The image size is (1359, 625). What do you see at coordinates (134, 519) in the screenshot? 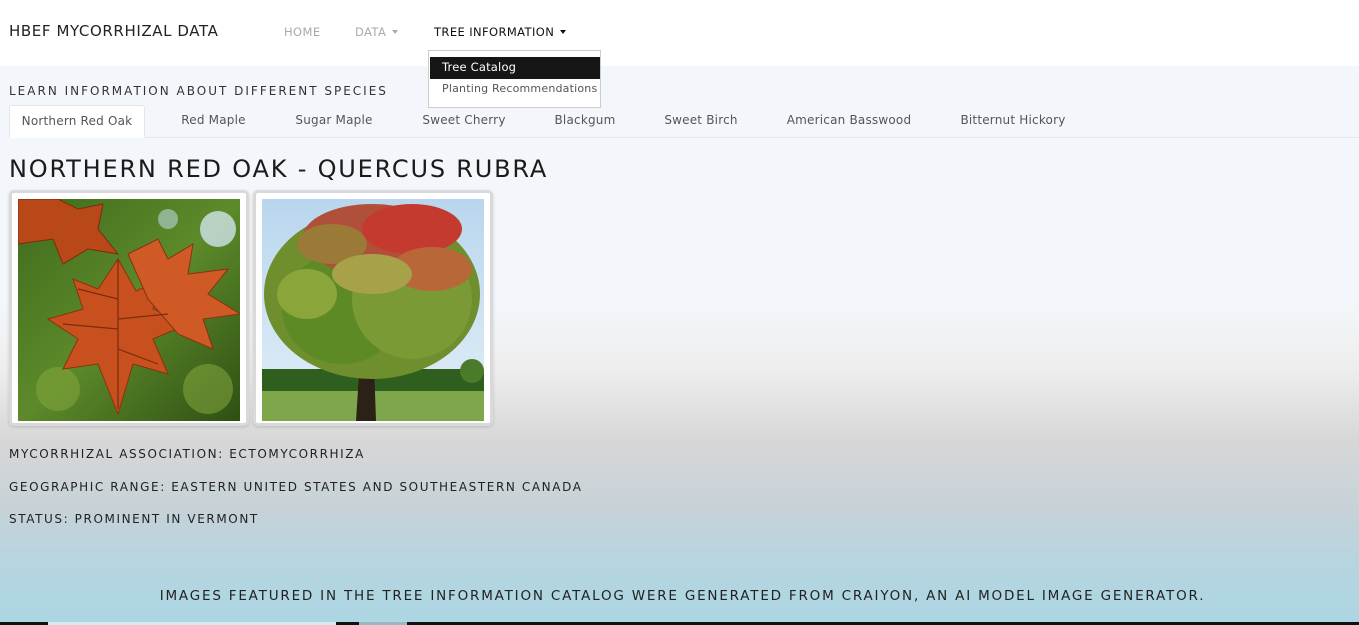
I see `status-text: STATUS: PROMINENT IN VERMONT` at bounding box center [134, 519].